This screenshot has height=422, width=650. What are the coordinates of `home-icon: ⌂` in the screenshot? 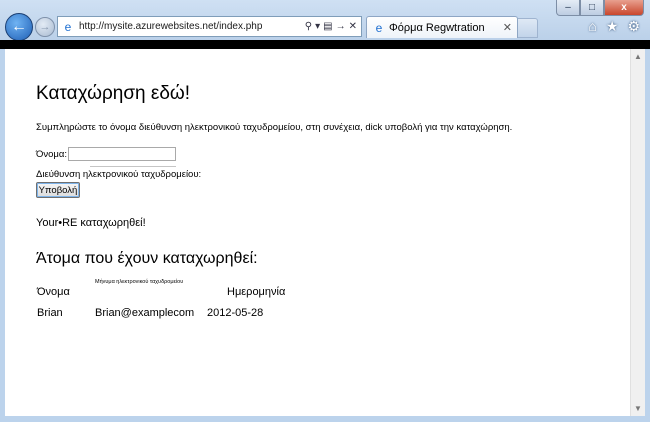 It's located at (592, 26).